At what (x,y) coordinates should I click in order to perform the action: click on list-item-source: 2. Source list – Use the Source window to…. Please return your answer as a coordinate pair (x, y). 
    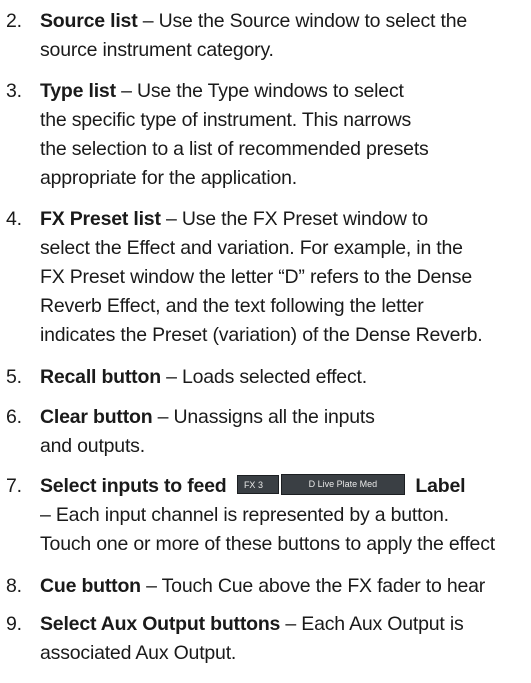
    Looking at the image, I should click on (268, 36).